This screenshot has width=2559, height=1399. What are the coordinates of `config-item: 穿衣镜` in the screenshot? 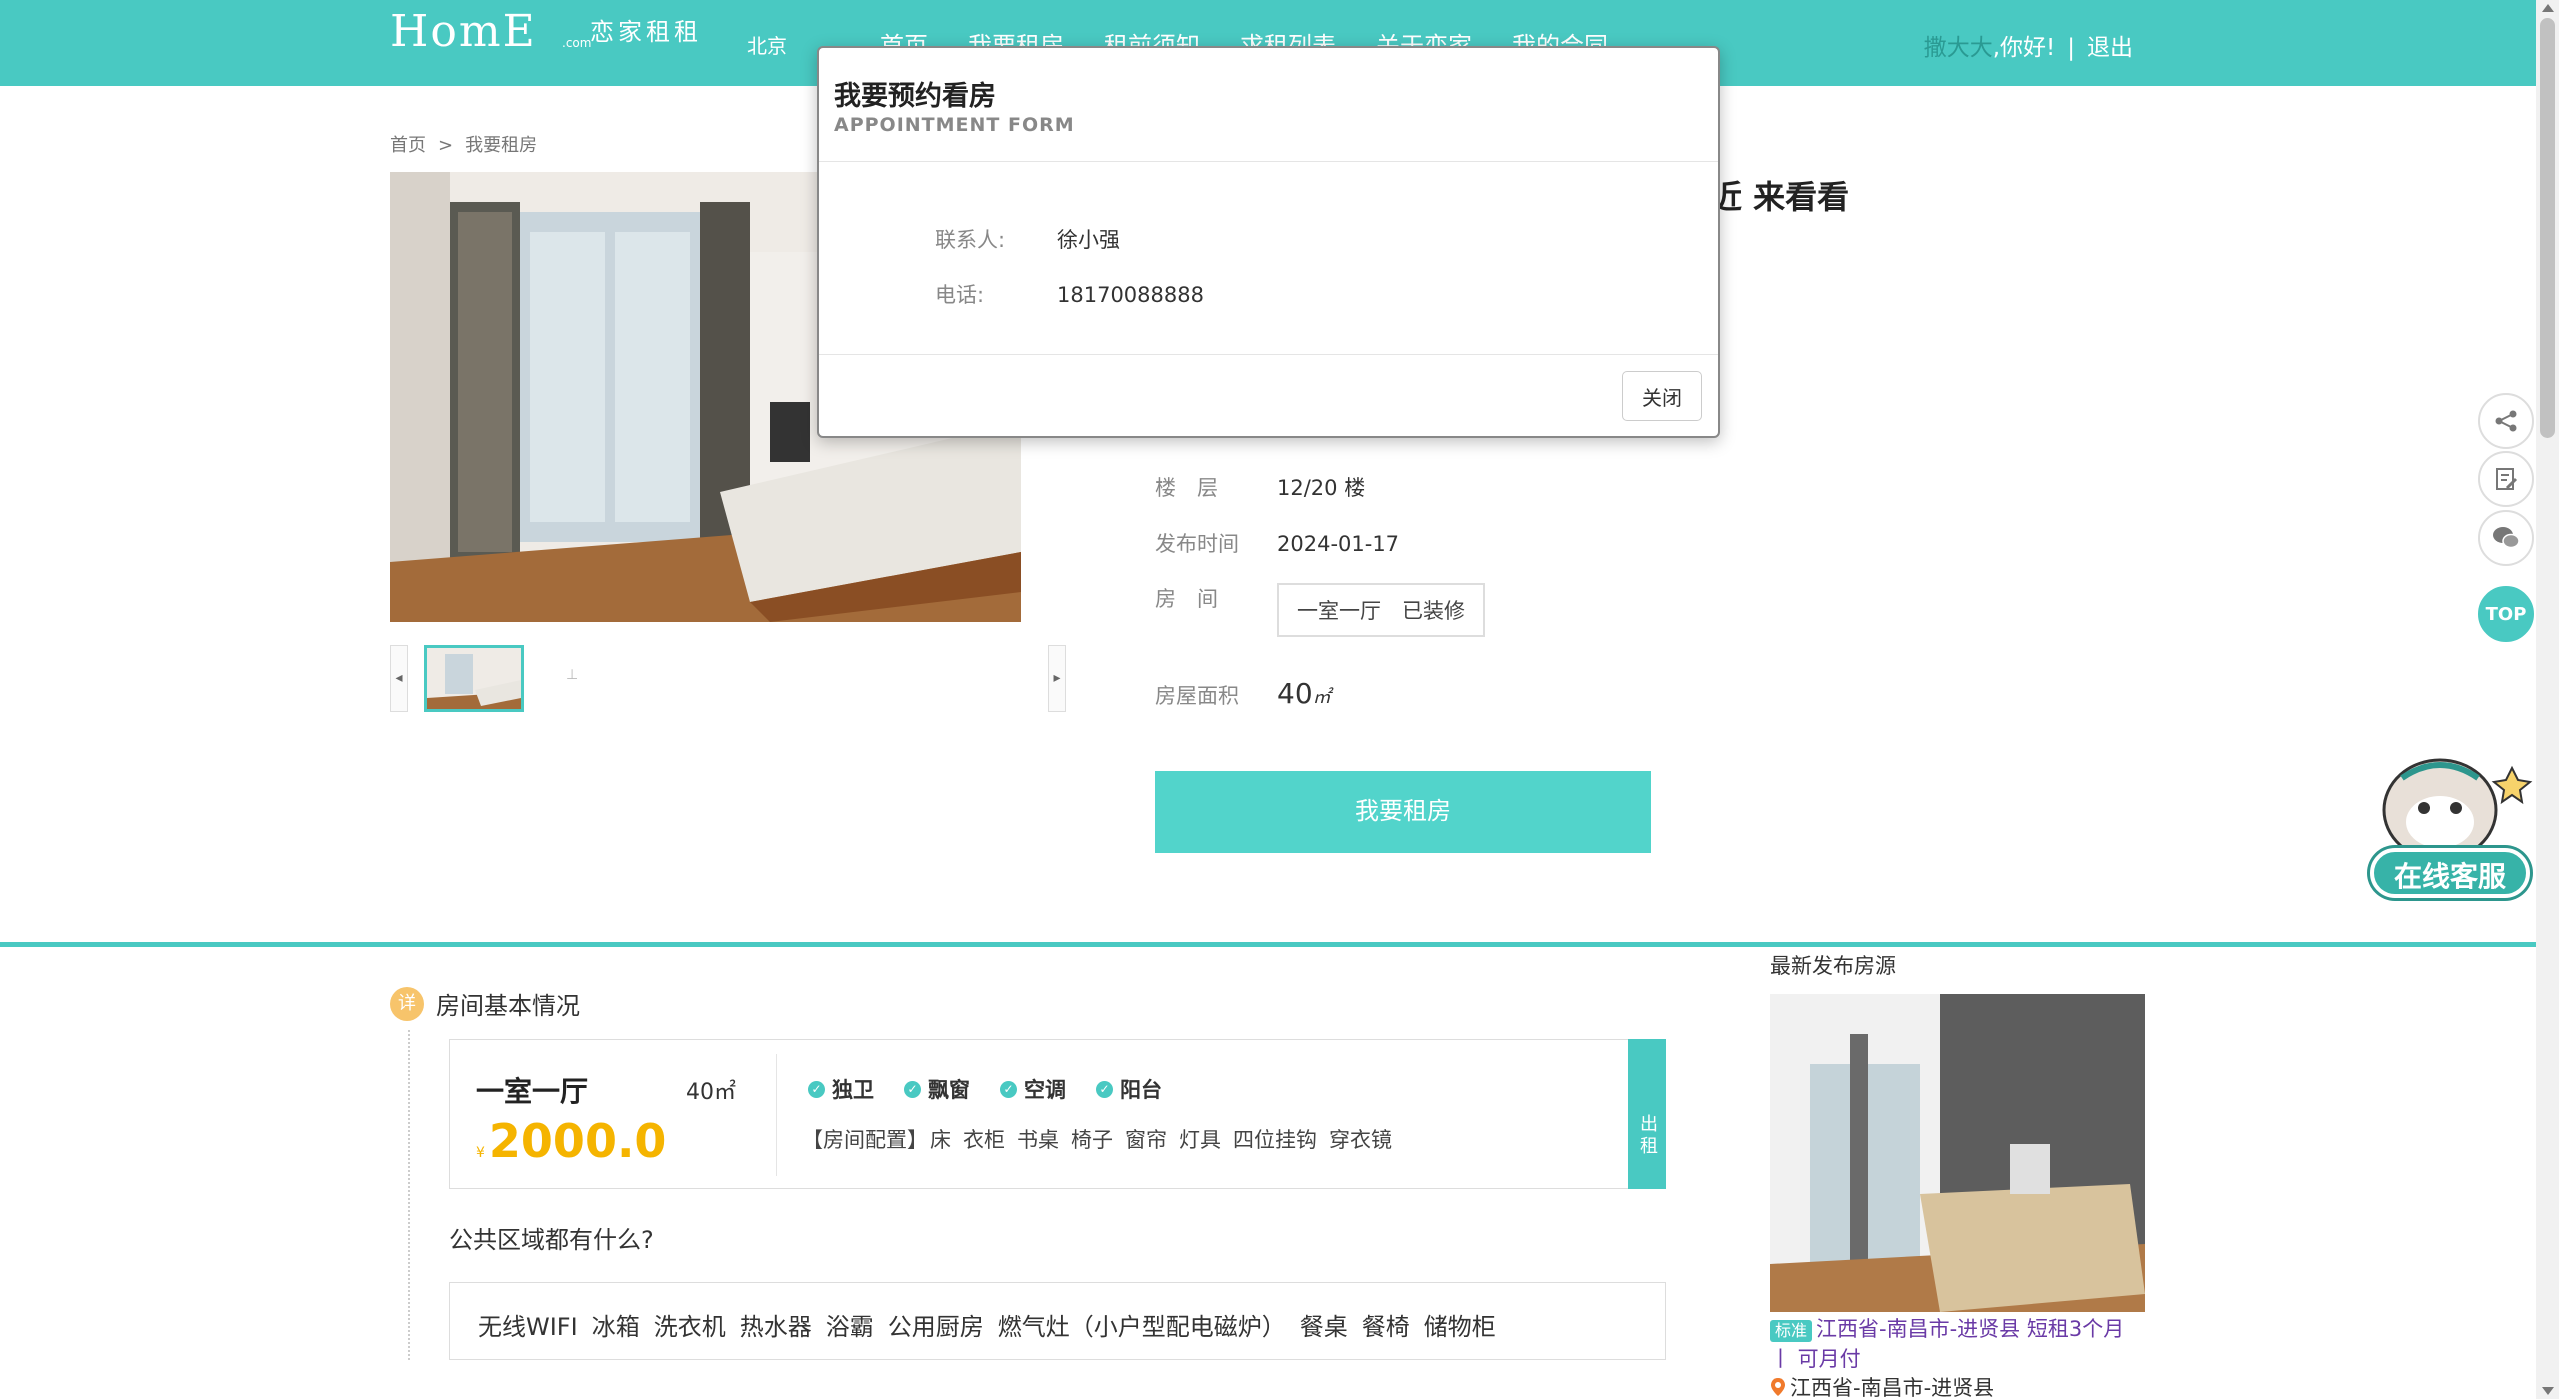 It's located at (1360, 1140).